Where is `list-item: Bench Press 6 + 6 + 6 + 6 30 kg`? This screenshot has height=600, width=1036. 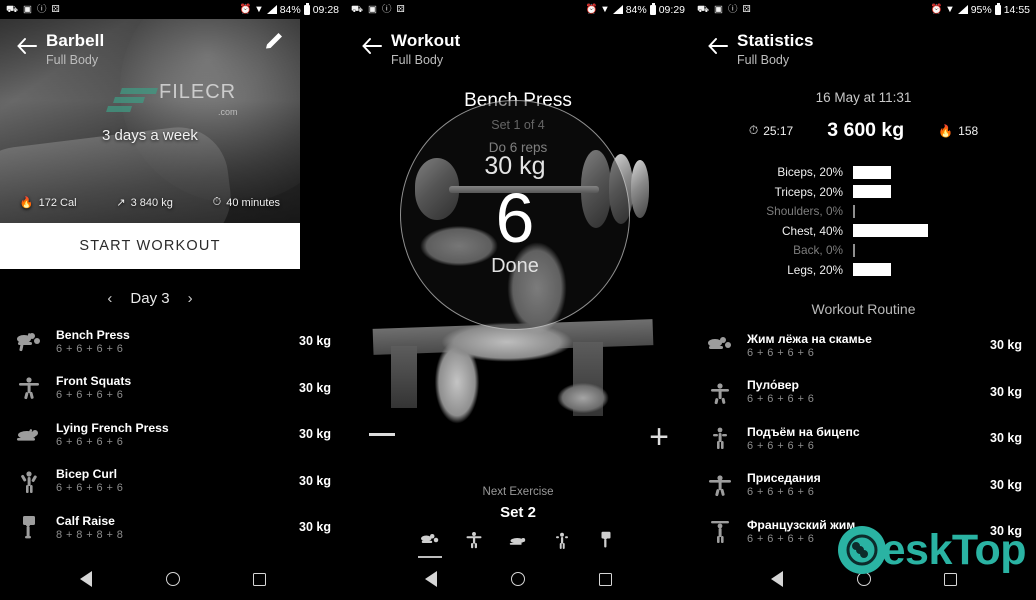 list-item: Bench Press 6 + 6 + 6 + 6 30 kg is located at coordinates (172, 341).